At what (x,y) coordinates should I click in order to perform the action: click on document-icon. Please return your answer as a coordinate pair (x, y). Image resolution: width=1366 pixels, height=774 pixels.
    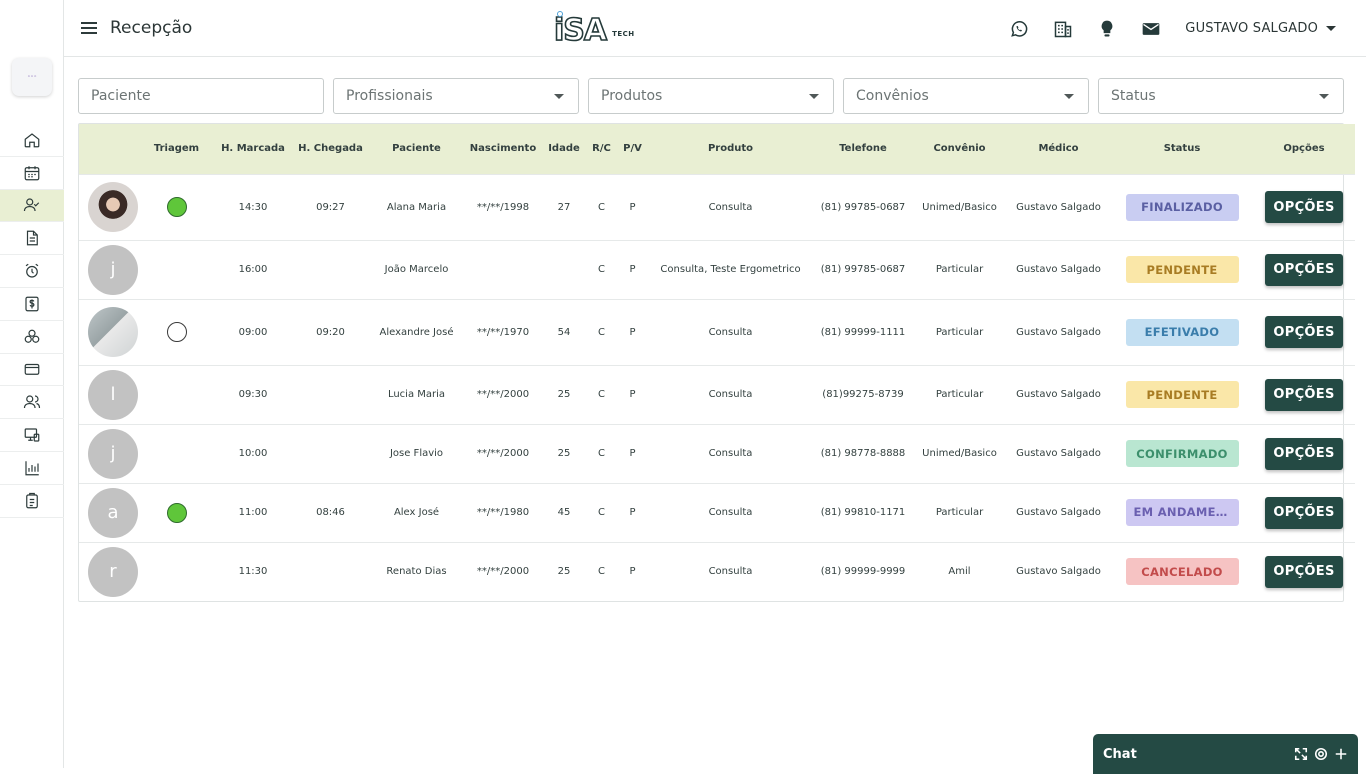
    Looking at the image, I should click on (32, 238).